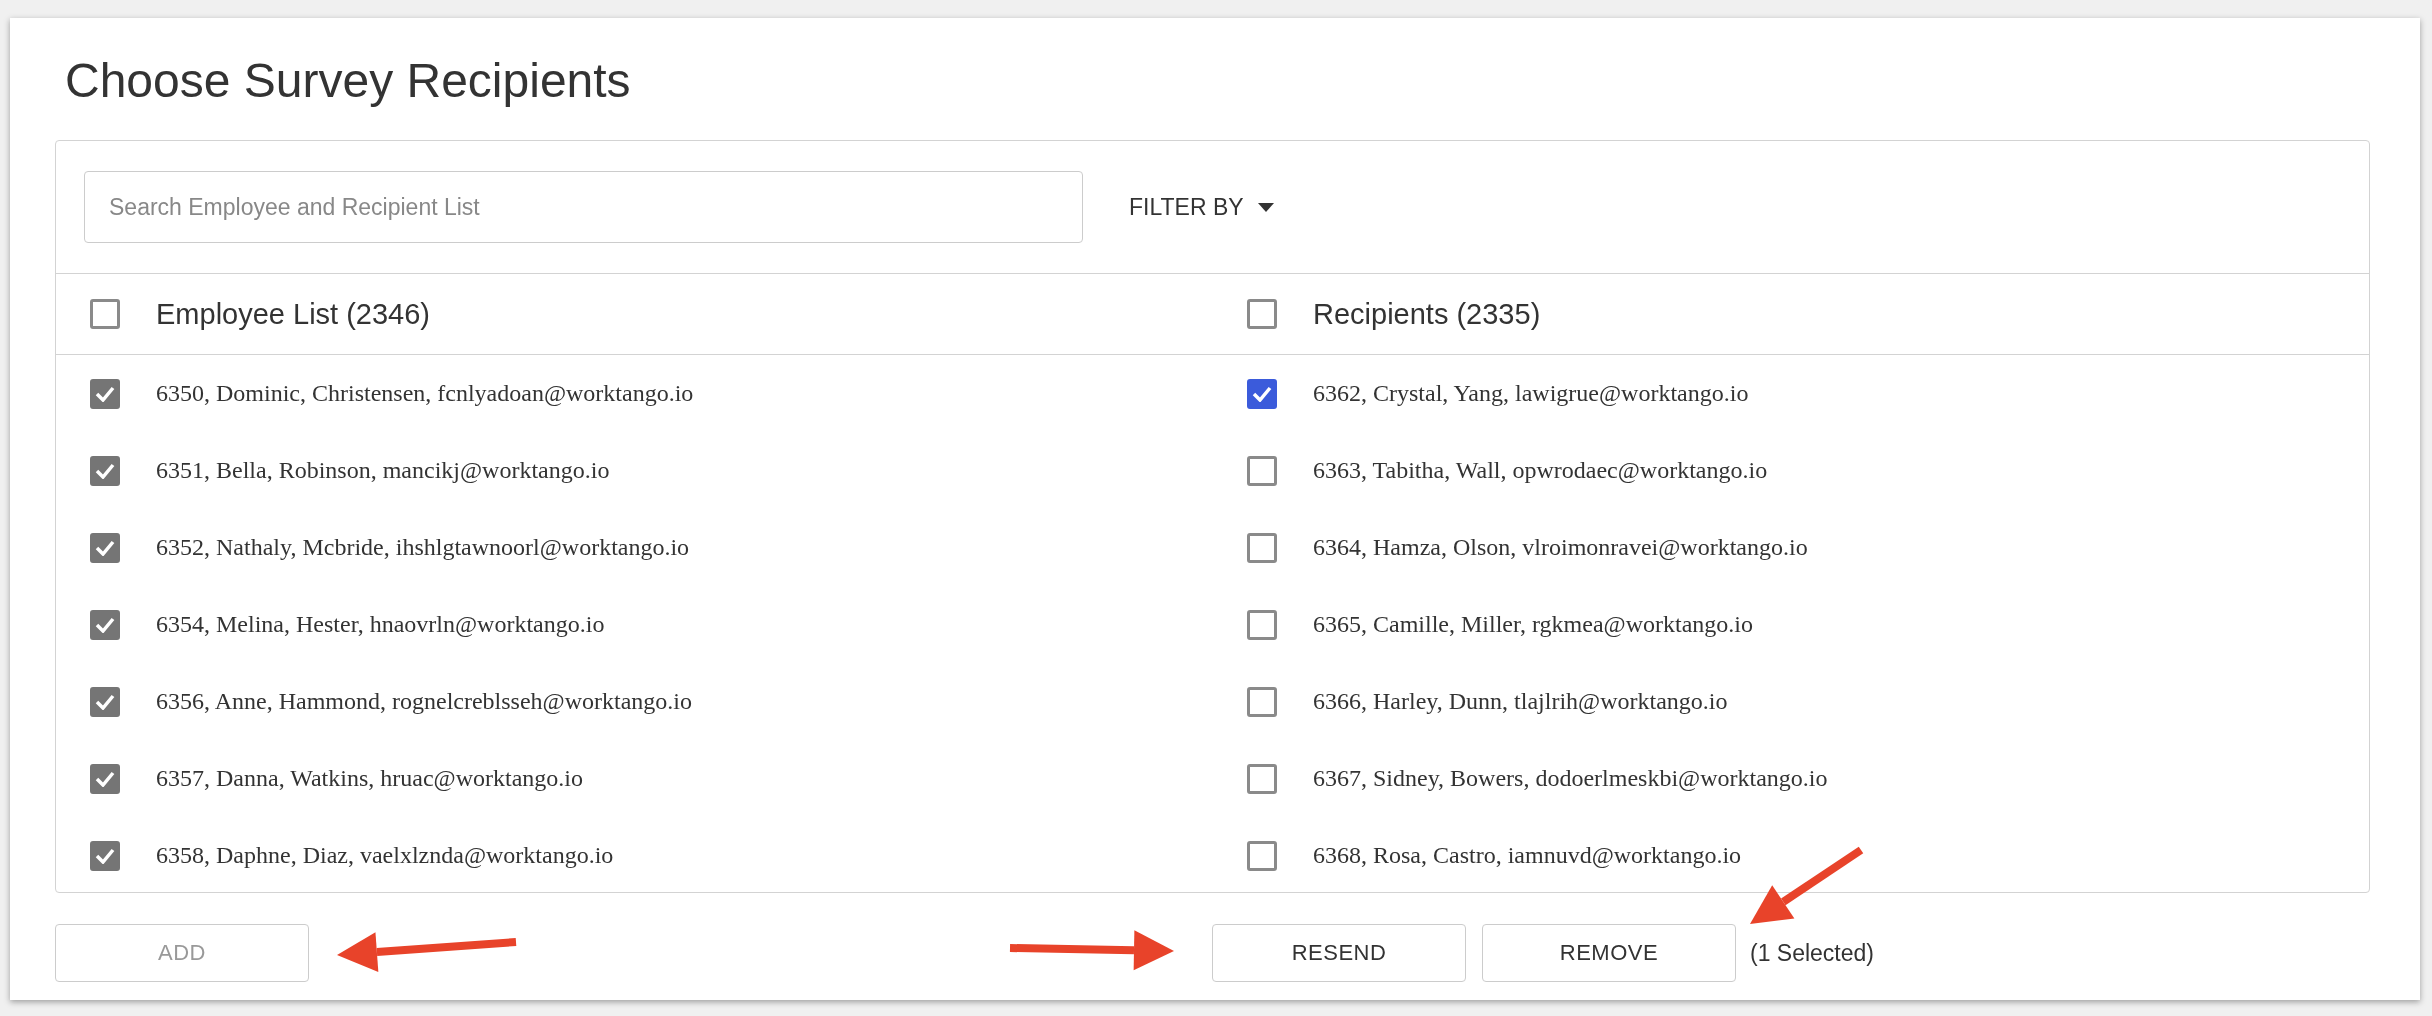 The width and height of the screenshot is (2432, 1016). What do you see at coordinates (383, 470) in the screenshot?
I see `person-entry: 6351, Bella, Robinson, mancikj@worktango.io` at bounding box center [383, 470].